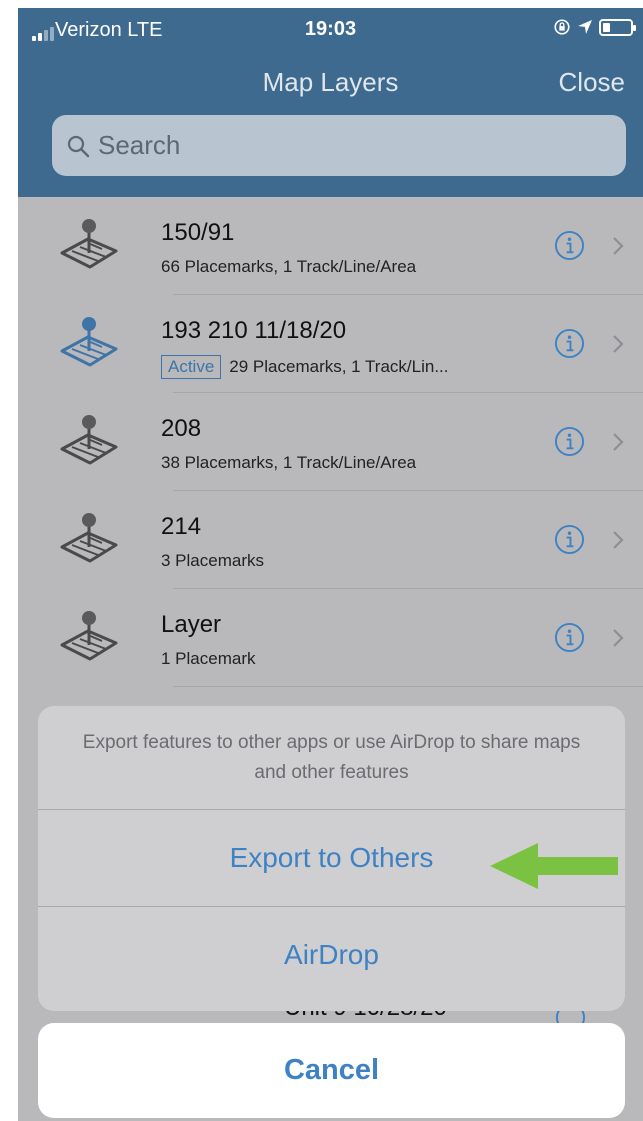 The width and height of the screenshot is (643, 1121). I want to click on layer-summary-line: 1 Placemark, so click(208, 659).